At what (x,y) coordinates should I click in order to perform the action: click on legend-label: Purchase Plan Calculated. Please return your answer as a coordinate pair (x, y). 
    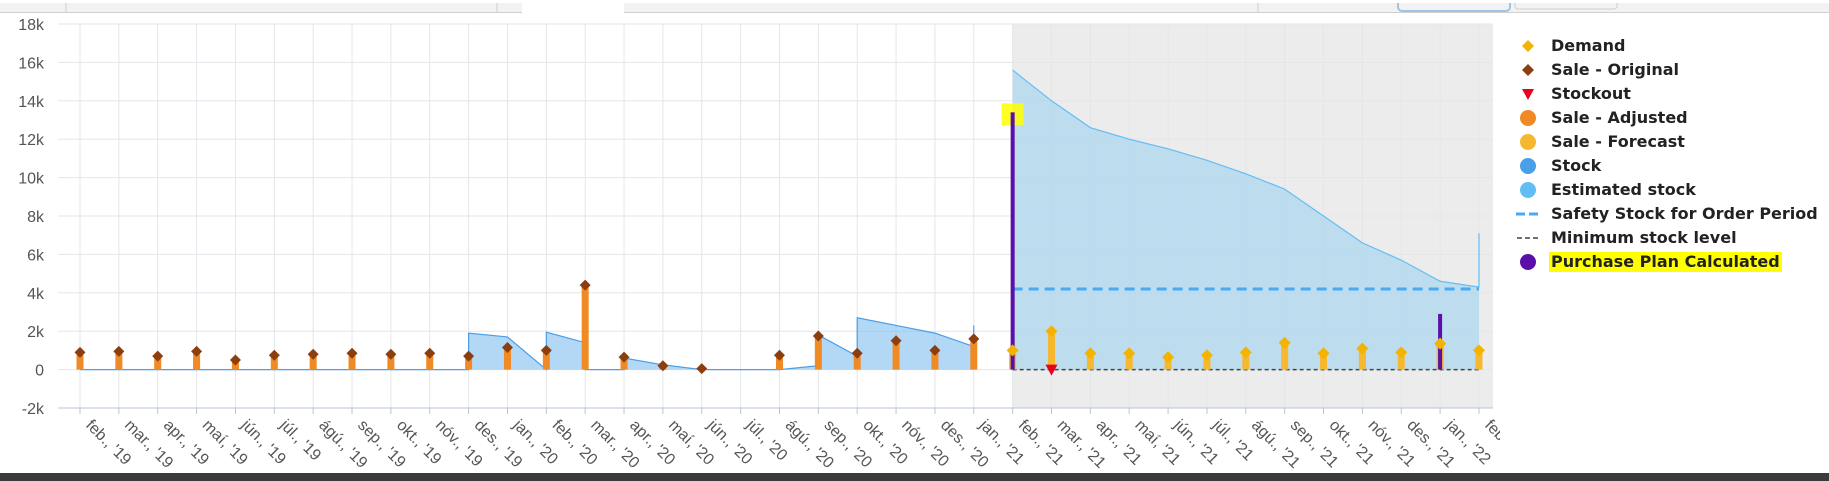
    Looking at the image, I should click on (1665, 262).